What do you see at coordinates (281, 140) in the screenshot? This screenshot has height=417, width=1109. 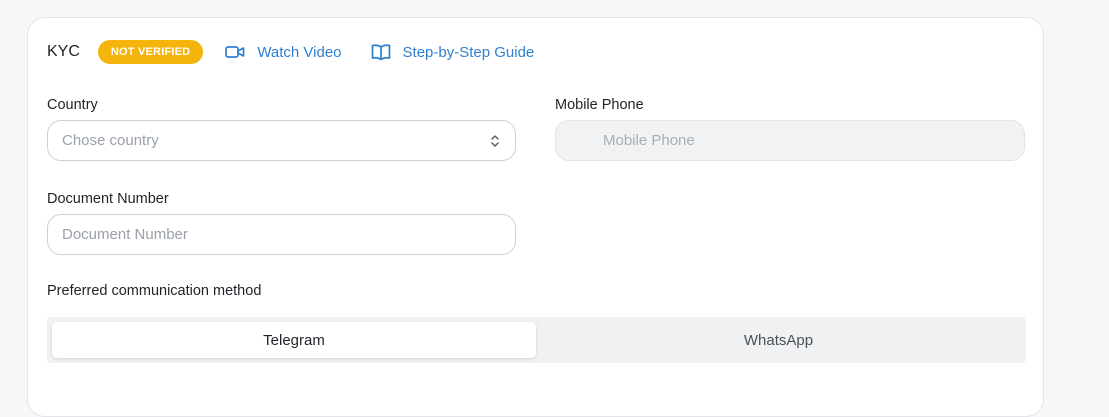 I see `country-select: Chose country` at bounding box center [281, 140].